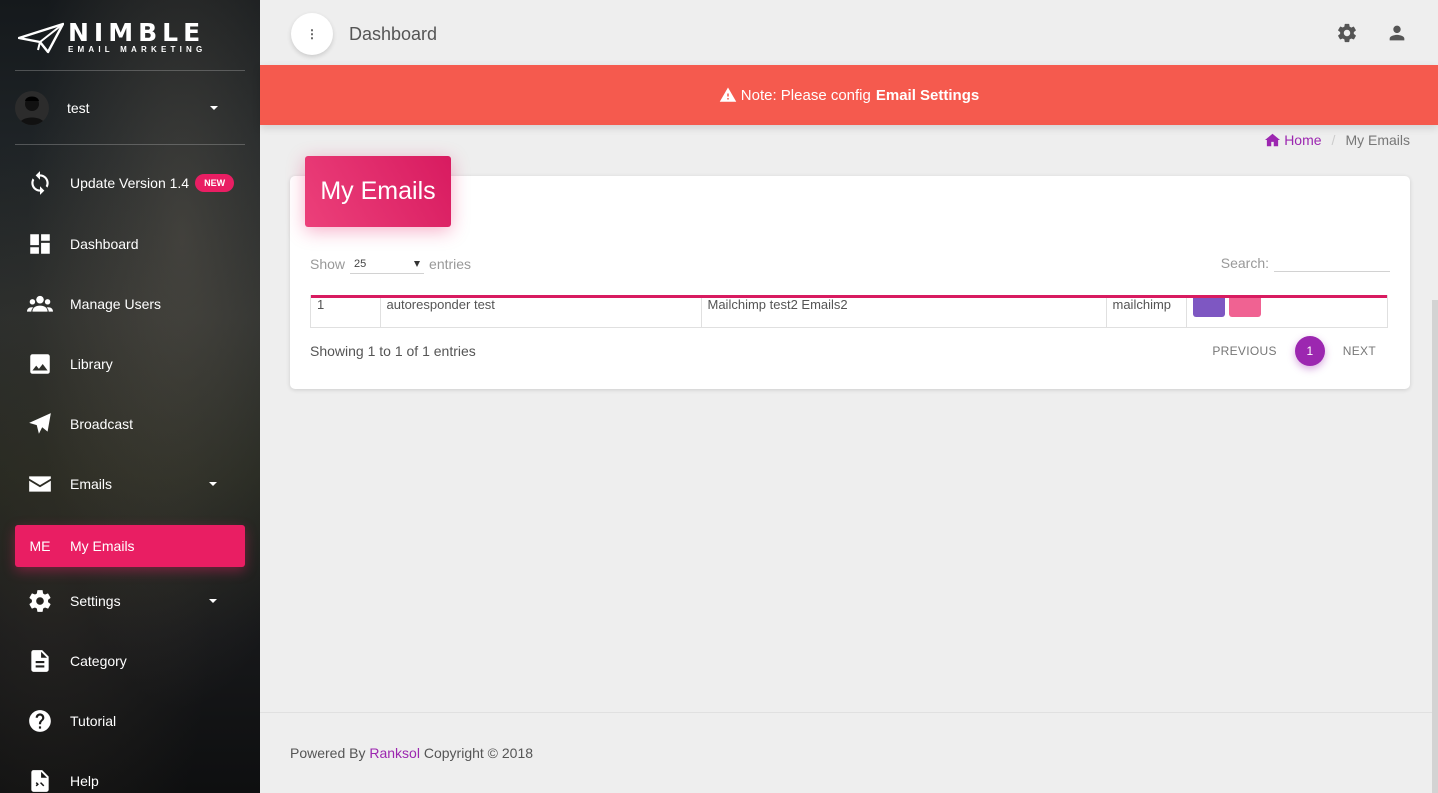  What do you see at coordinates (40, 546) in the screenshot?
I see `sidebar-item-abbr: ME` at bounding box center [40, 546].